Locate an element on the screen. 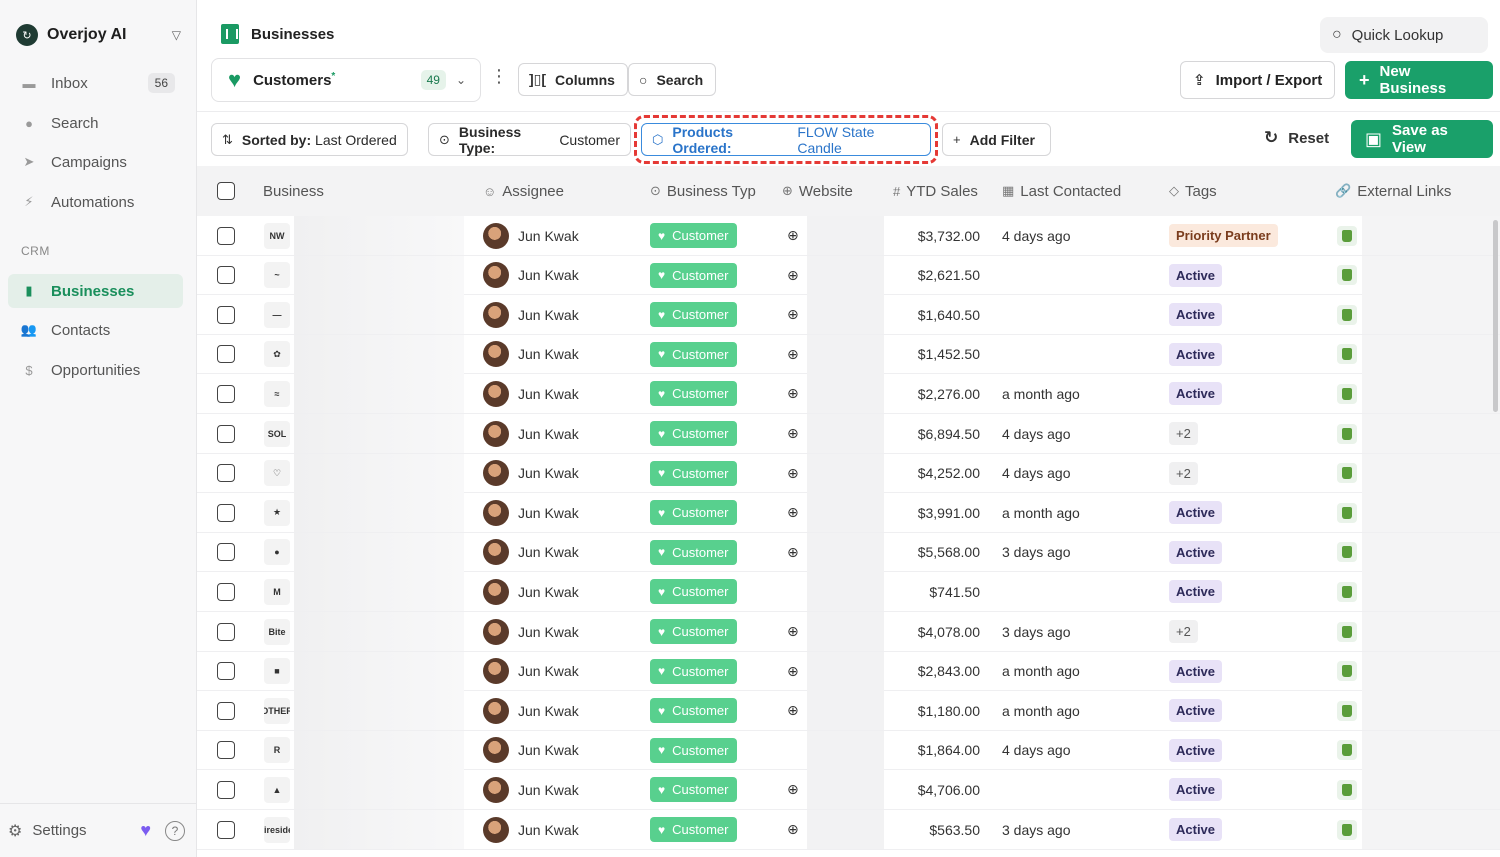  quick-lookup-button: ○ Quick Lookup is located at coordinates (1404, 35).